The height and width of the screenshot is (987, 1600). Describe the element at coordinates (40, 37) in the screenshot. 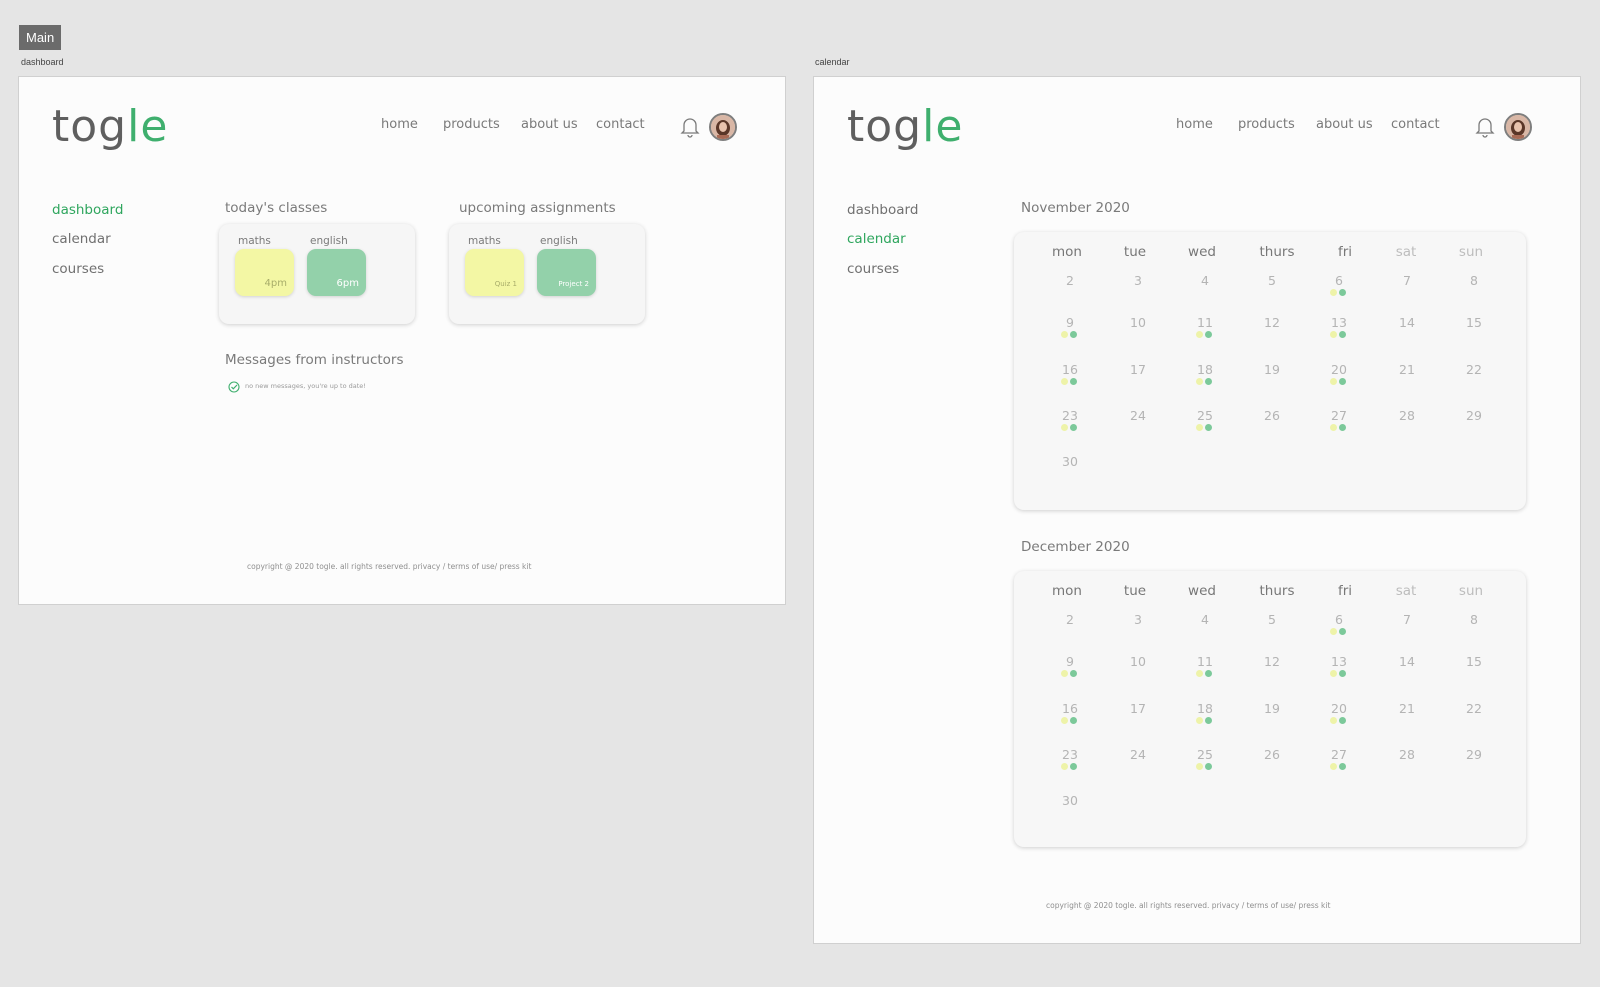

I see `page-tag: Main` at that location.